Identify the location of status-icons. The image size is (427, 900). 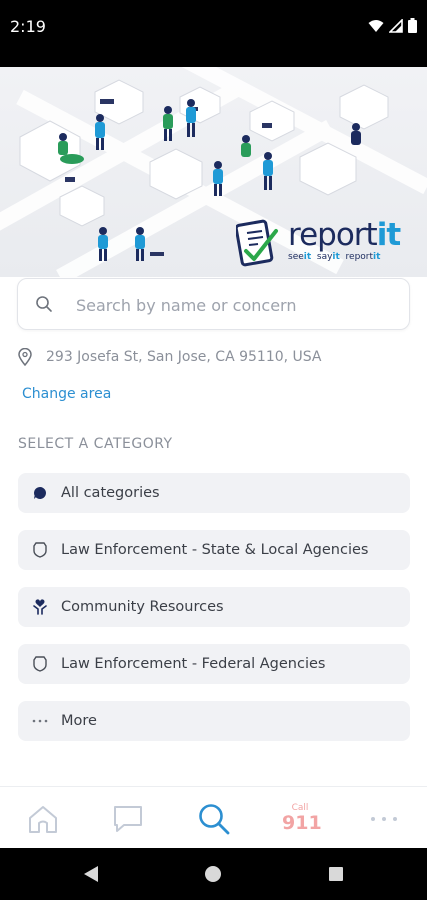
(392, 25).